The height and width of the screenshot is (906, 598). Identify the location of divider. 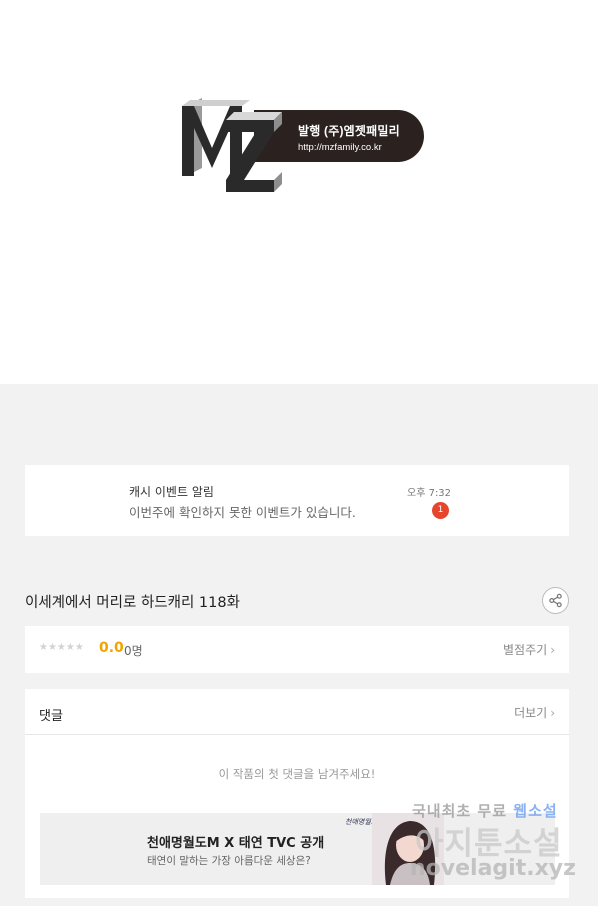
(297, 734).